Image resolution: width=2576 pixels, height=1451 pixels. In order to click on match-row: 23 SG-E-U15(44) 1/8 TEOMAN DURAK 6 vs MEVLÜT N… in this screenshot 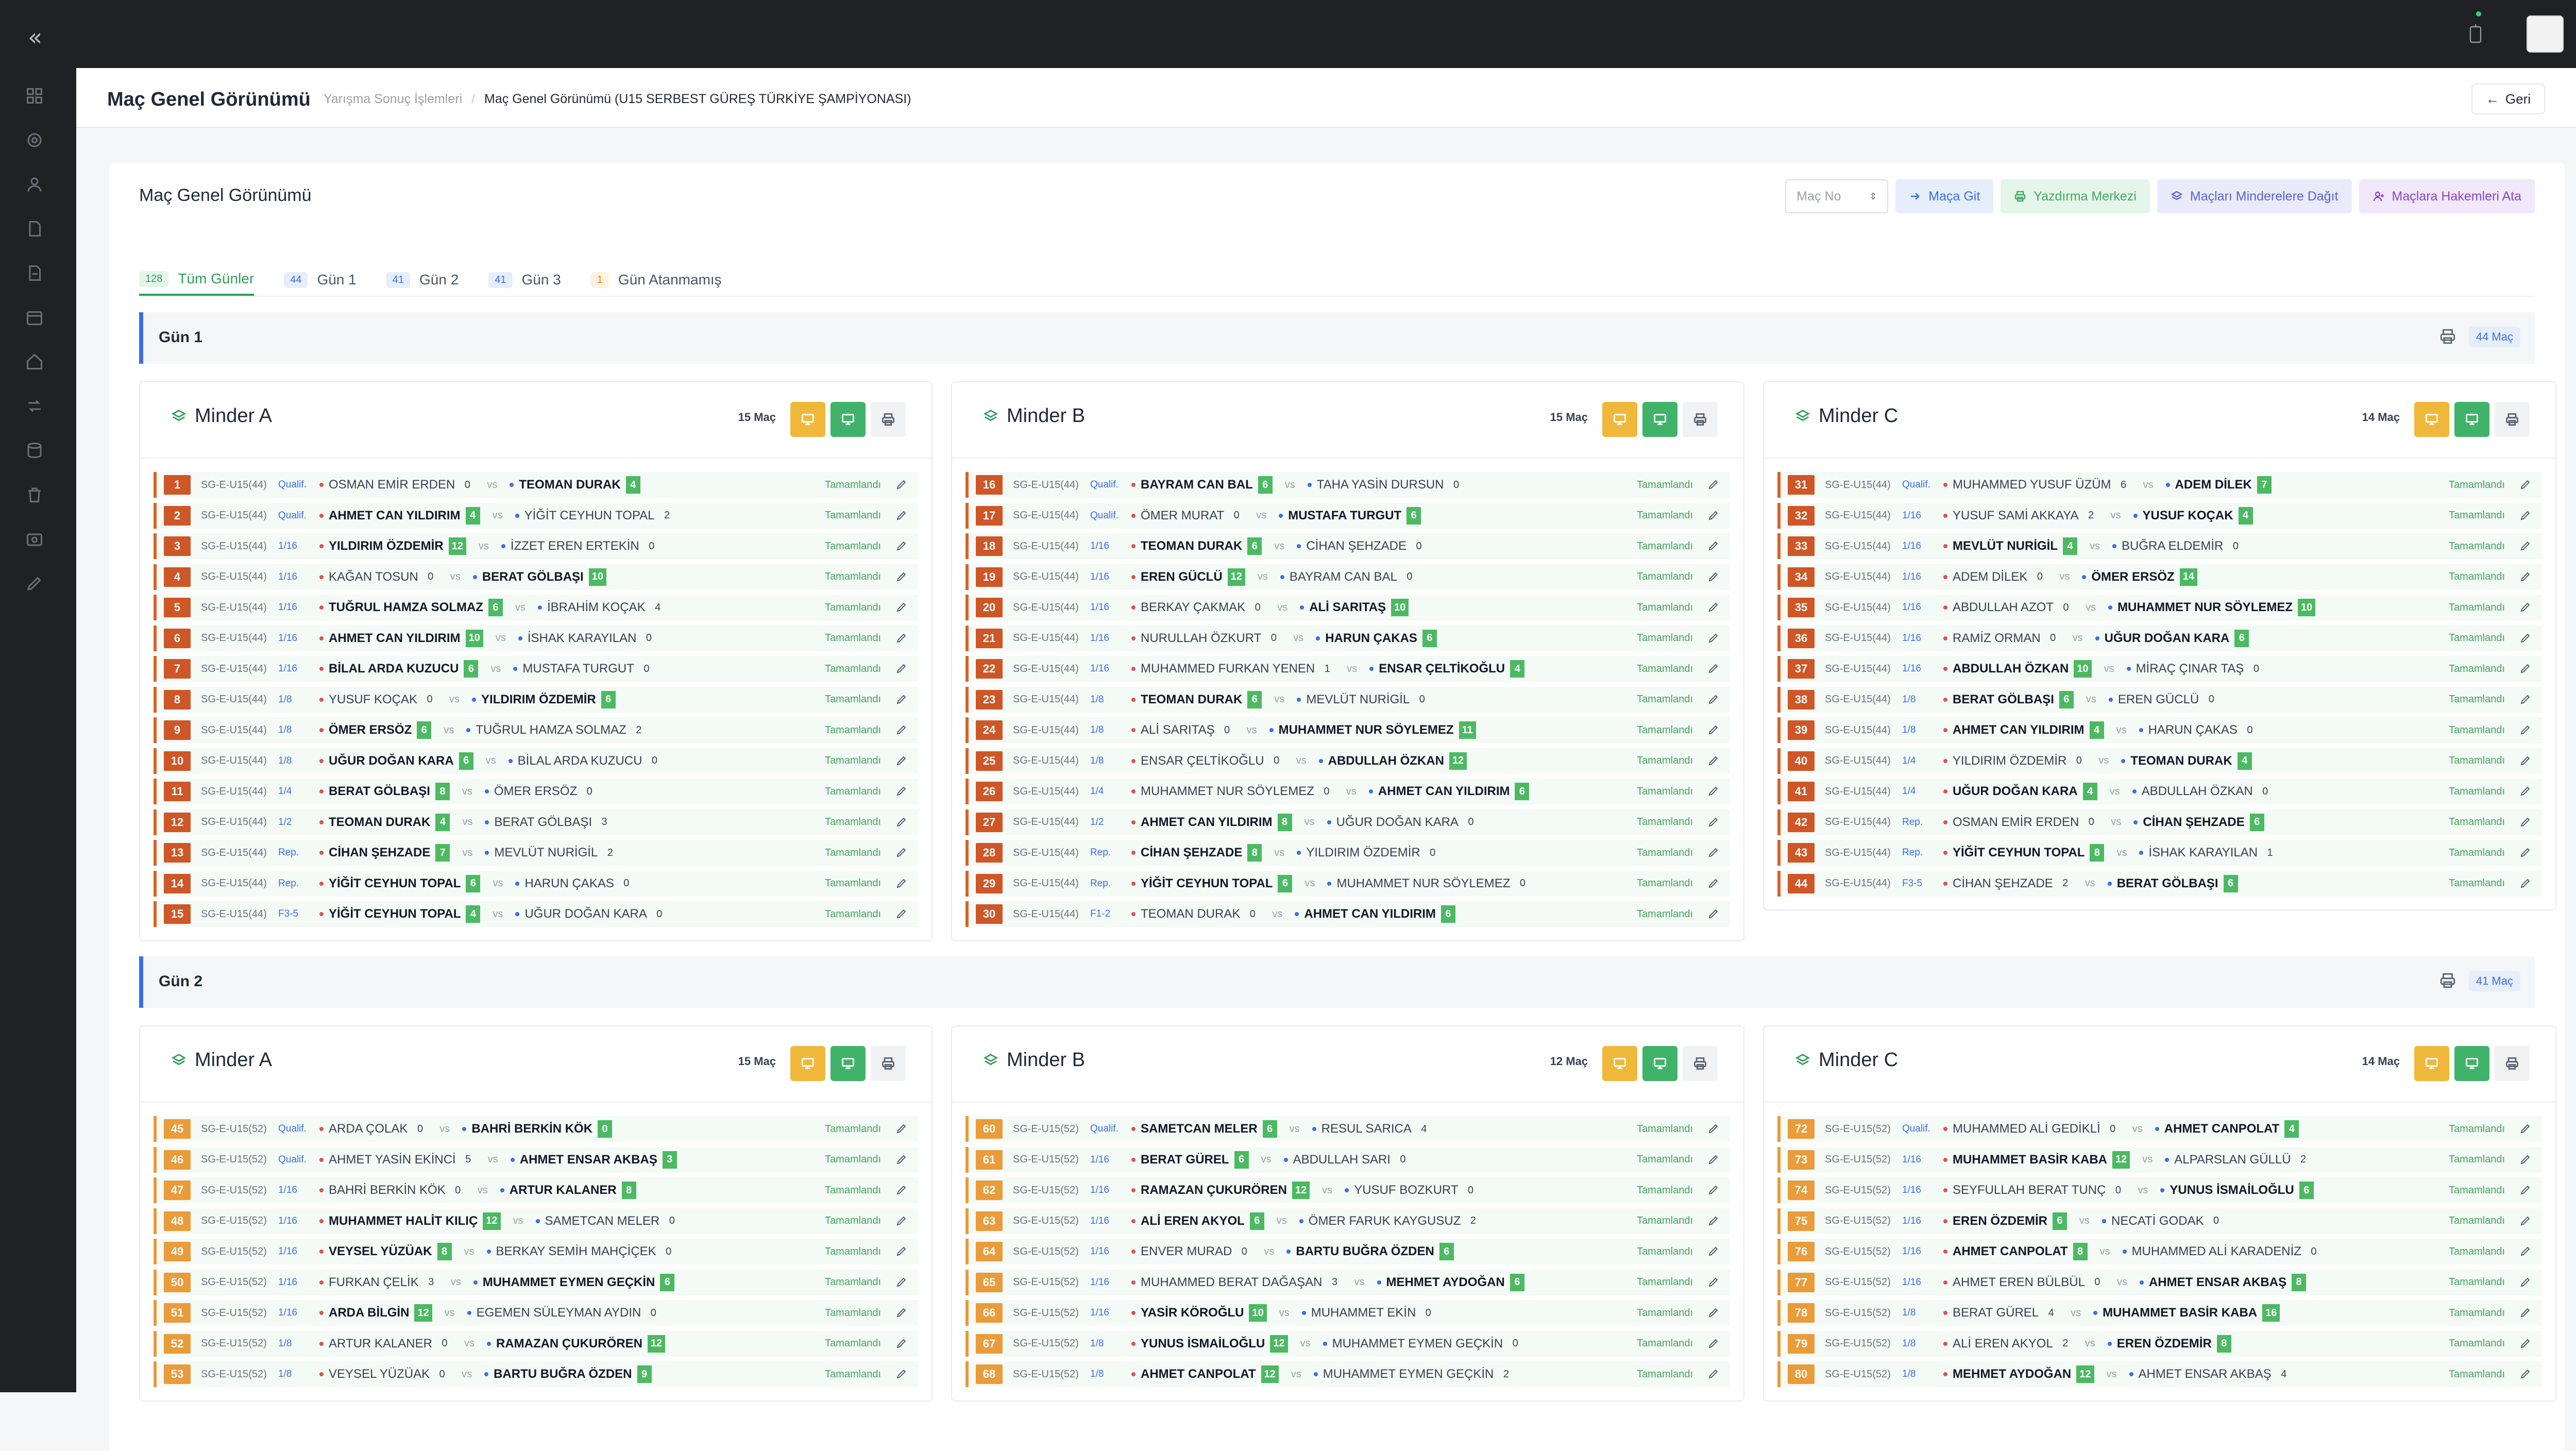, I will do `click(1347, 699)`.